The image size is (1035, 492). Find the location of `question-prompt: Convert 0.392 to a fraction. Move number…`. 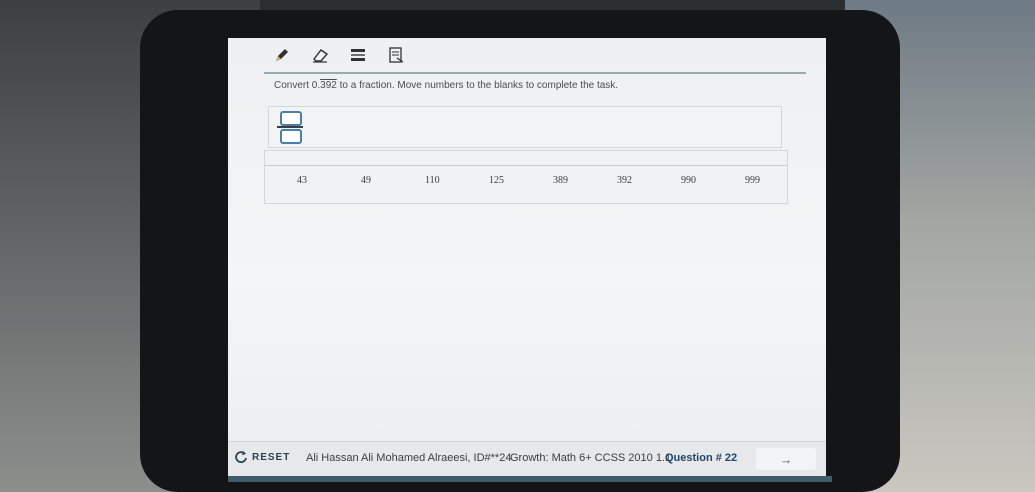

question-prompt: Convert 0.392 to a fraction. Move number… is located at coordinates (446, 85).